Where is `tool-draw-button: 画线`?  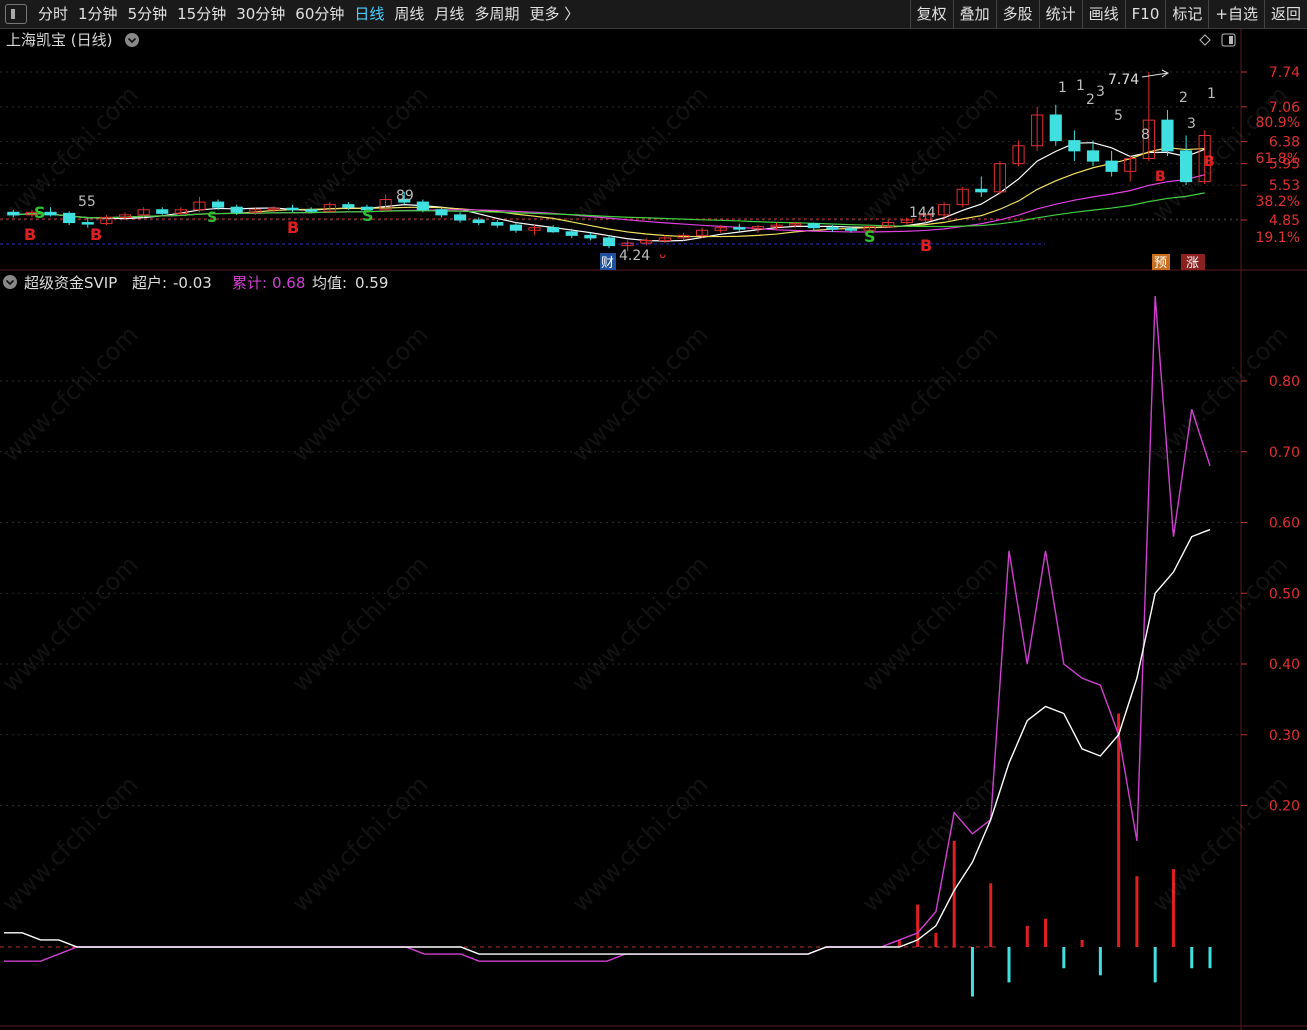
tool-draw-button: 画线 is located at coordinates (1103, 14).